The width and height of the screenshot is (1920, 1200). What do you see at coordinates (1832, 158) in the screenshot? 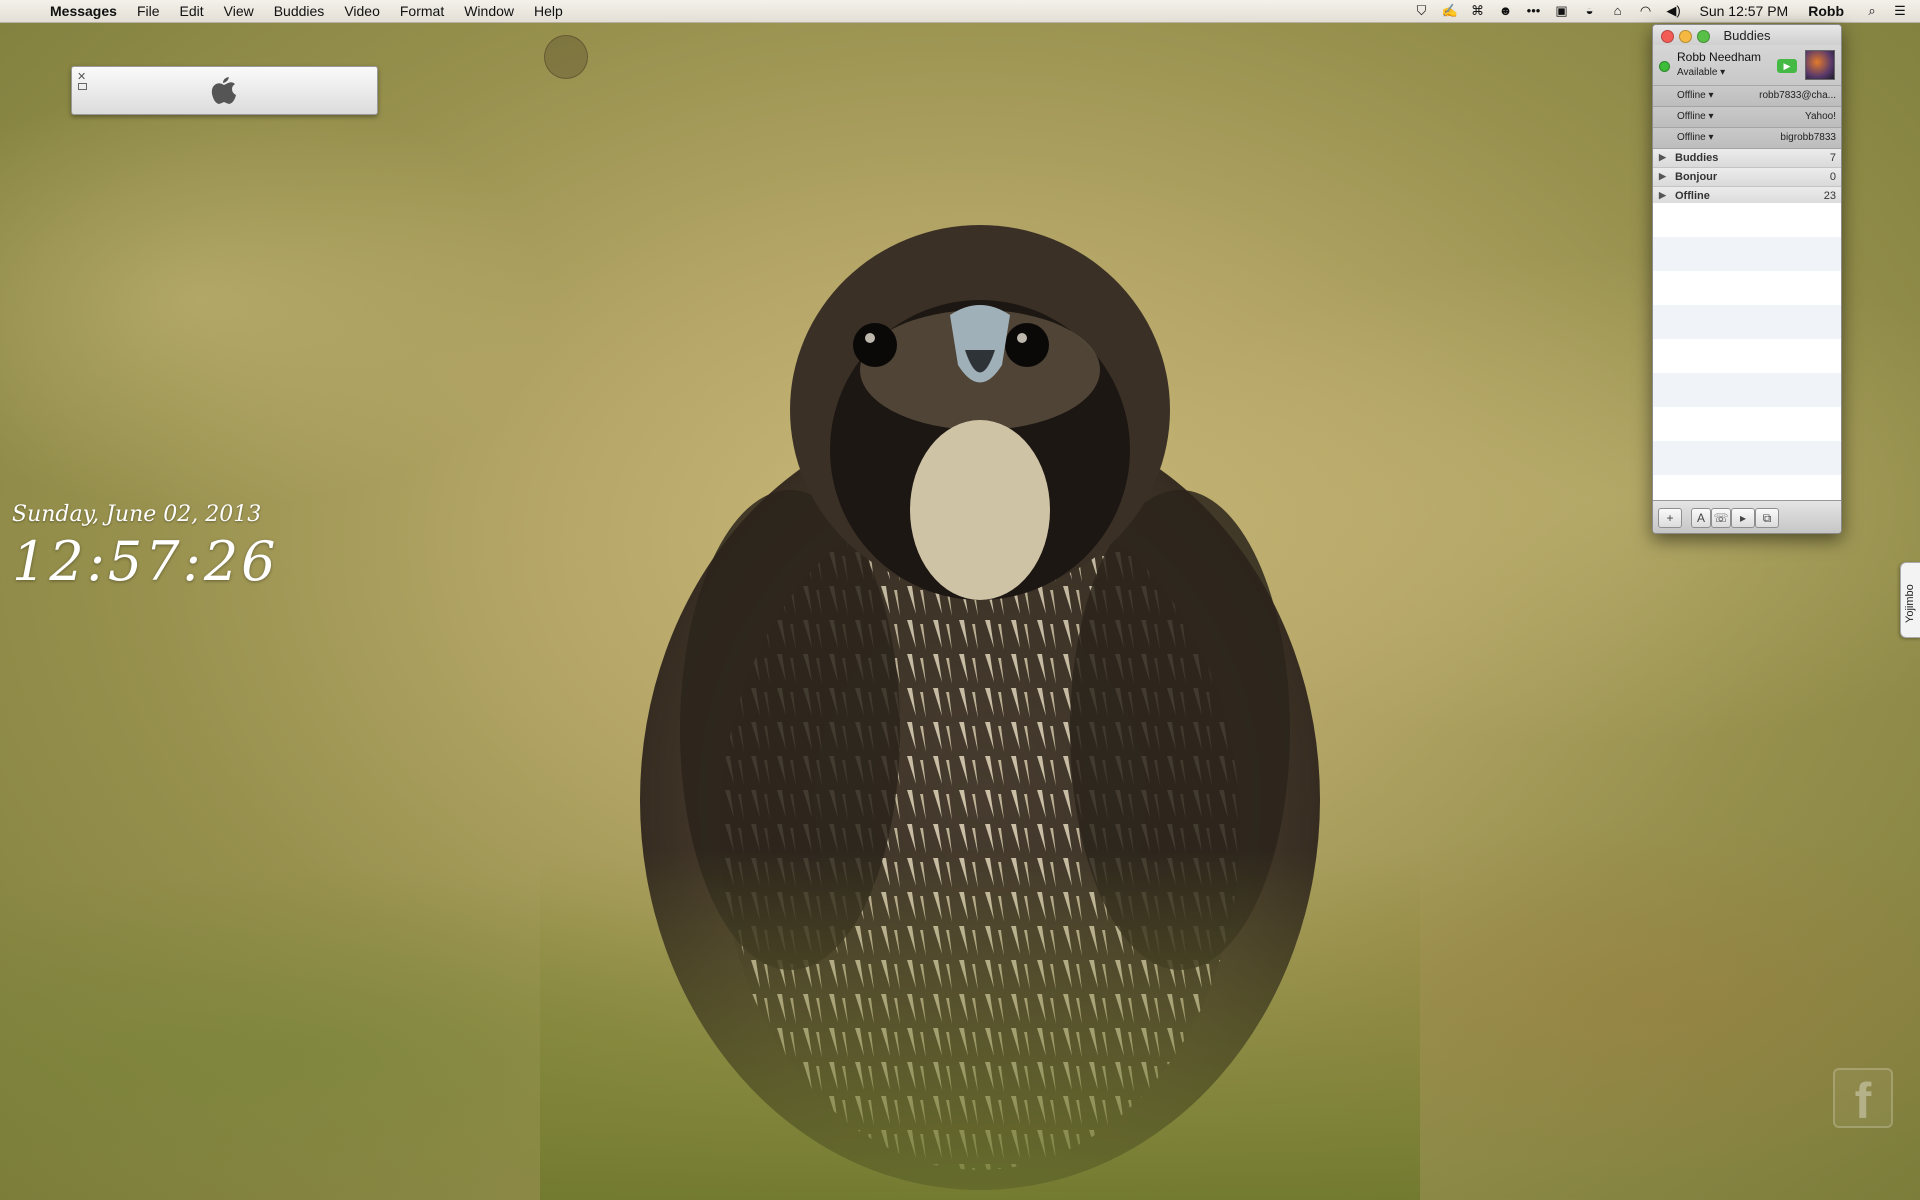
I see `group-count: 7` at bounding box center [1832, 158].